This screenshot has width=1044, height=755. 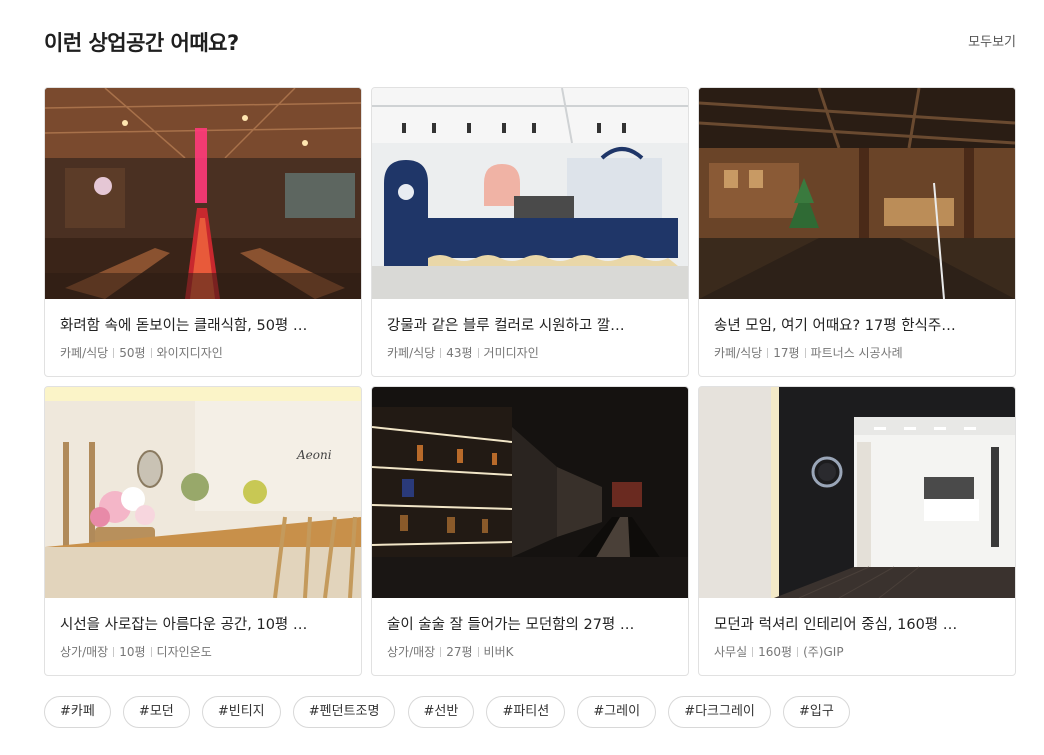 I want to click on card-designer: 거미디자인, so click(x=511, y=353).